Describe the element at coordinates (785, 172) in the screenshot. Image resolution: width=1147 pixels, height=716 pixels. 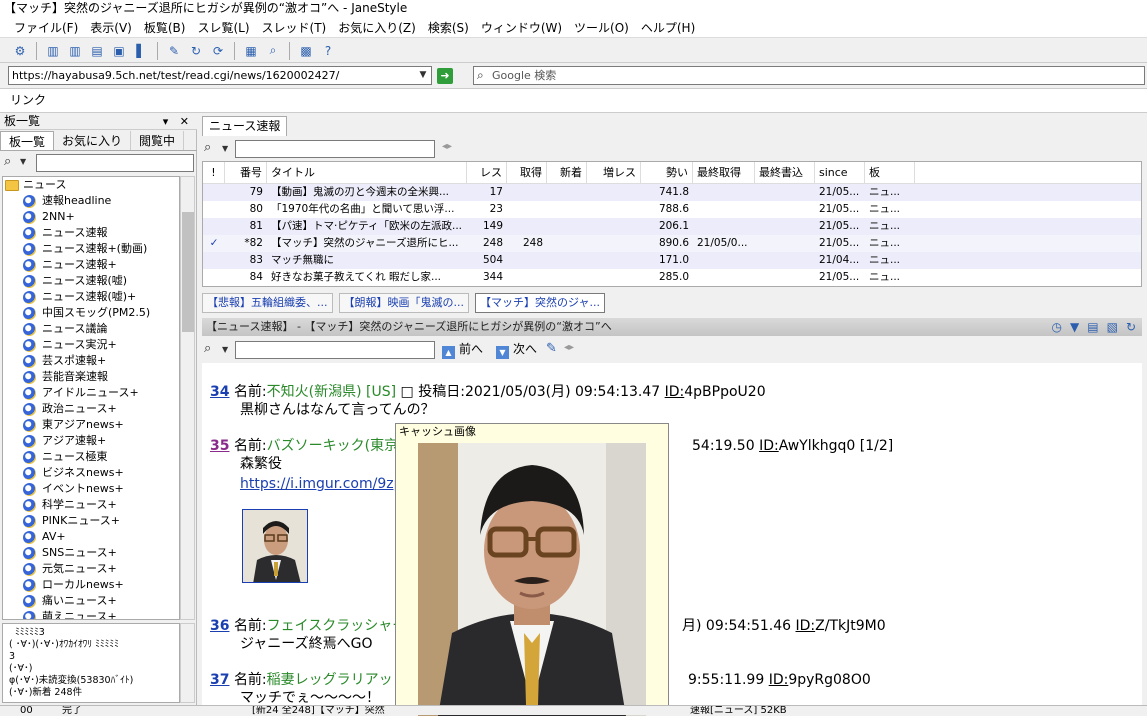
I see `column-last-write: 最終書込` at that location.